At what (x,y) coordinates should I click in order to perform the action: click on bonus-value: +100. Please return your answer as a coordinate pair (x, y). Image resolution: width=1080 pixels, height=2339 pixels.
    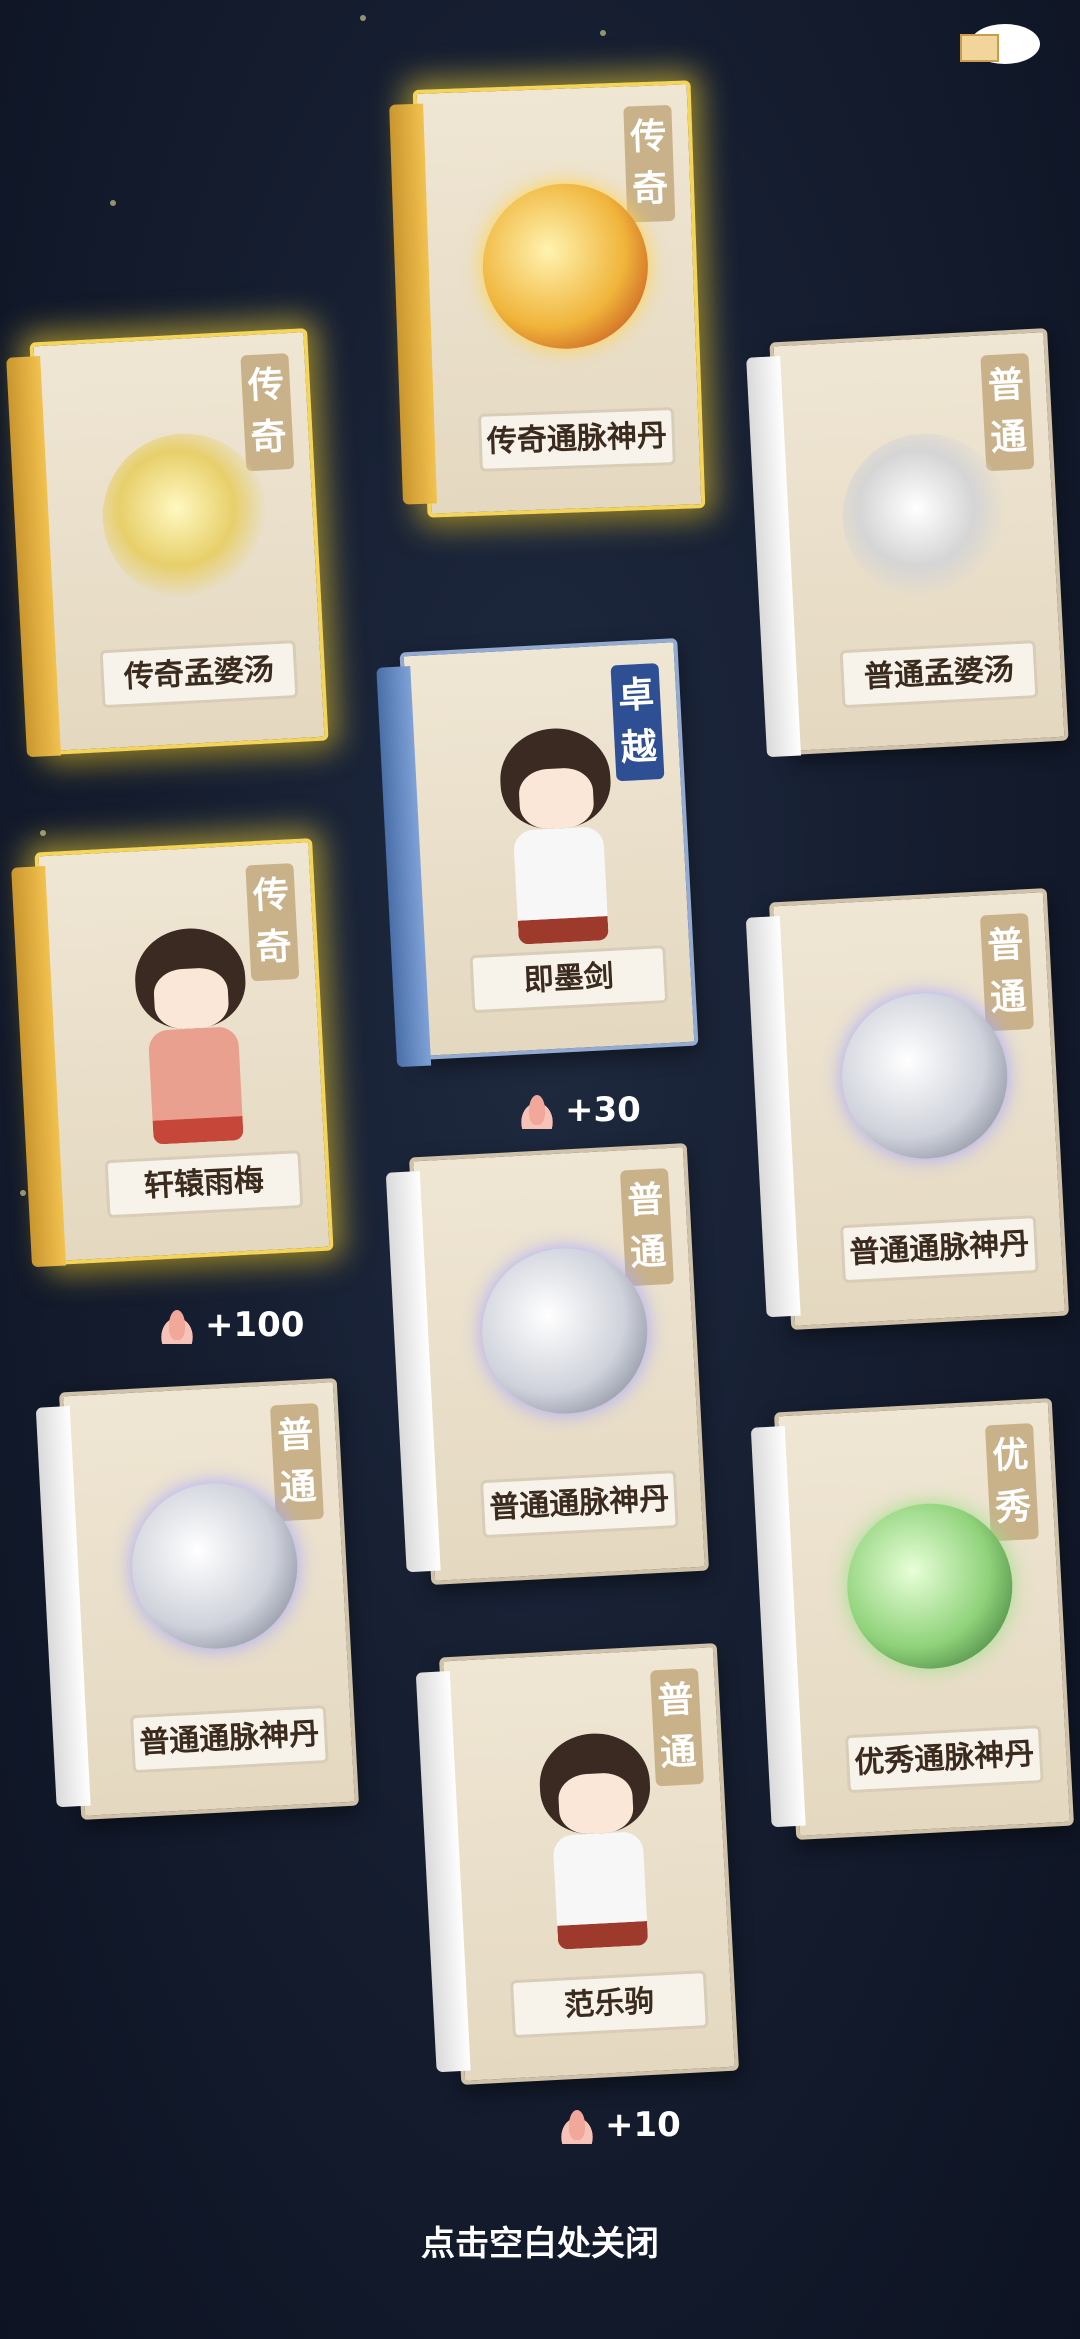
    Looking at the image, I should click on (255, 1325).